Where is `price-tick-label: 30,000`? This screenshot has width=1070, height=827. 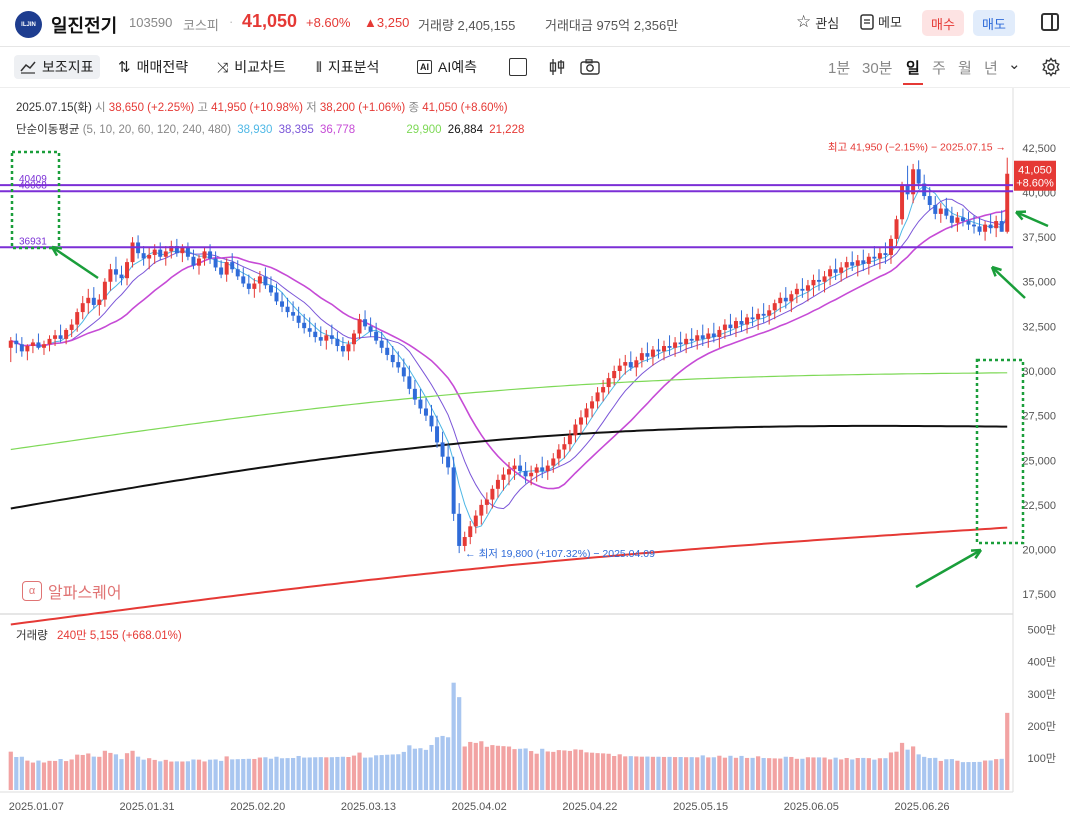 price-tick-label: 30,000 is located at coordinates (1039, 372).